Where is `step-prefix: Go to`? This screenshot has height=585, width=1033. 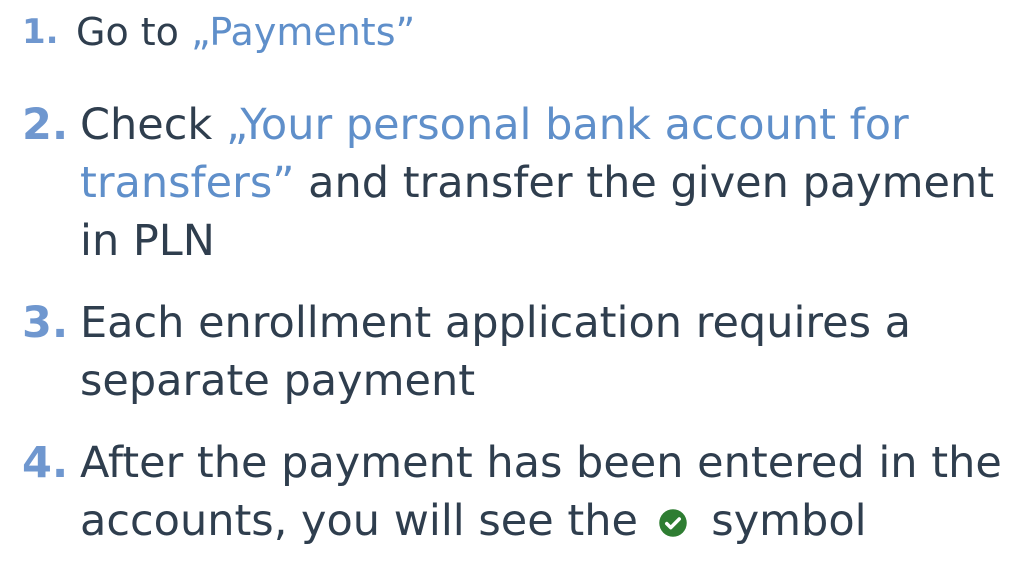
step-prefix: Go to is located at coordinates (134, 32).